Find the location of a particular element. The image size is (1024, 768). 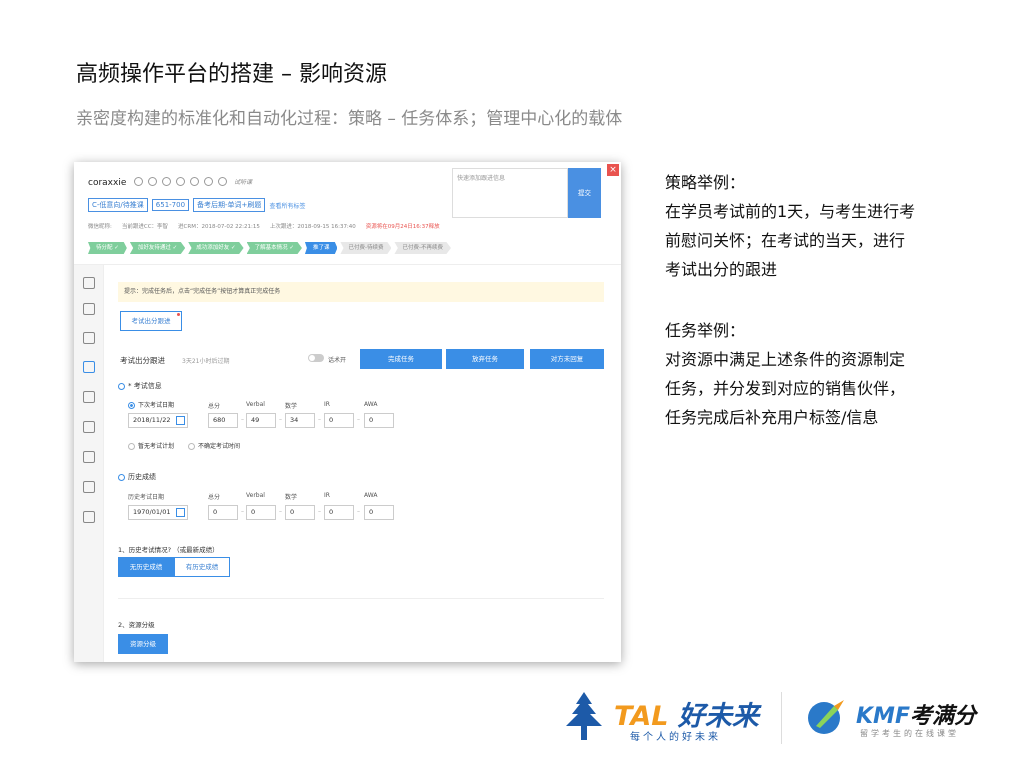

task-heading: 任务举例： is located at coordinates (705, 330).